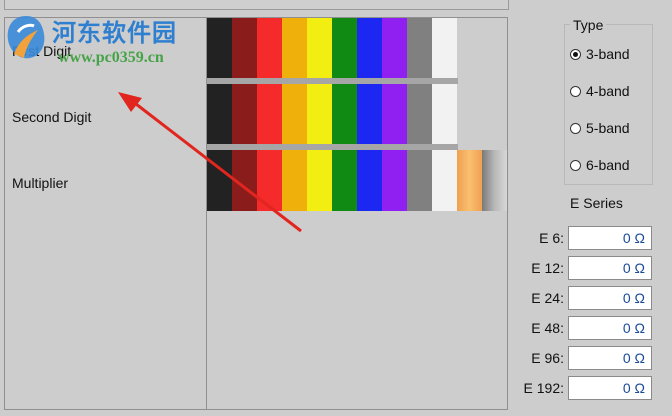 This screenshot has width=672, height=416. I want to click on annotation-arrow-icon, so click(210, 162).